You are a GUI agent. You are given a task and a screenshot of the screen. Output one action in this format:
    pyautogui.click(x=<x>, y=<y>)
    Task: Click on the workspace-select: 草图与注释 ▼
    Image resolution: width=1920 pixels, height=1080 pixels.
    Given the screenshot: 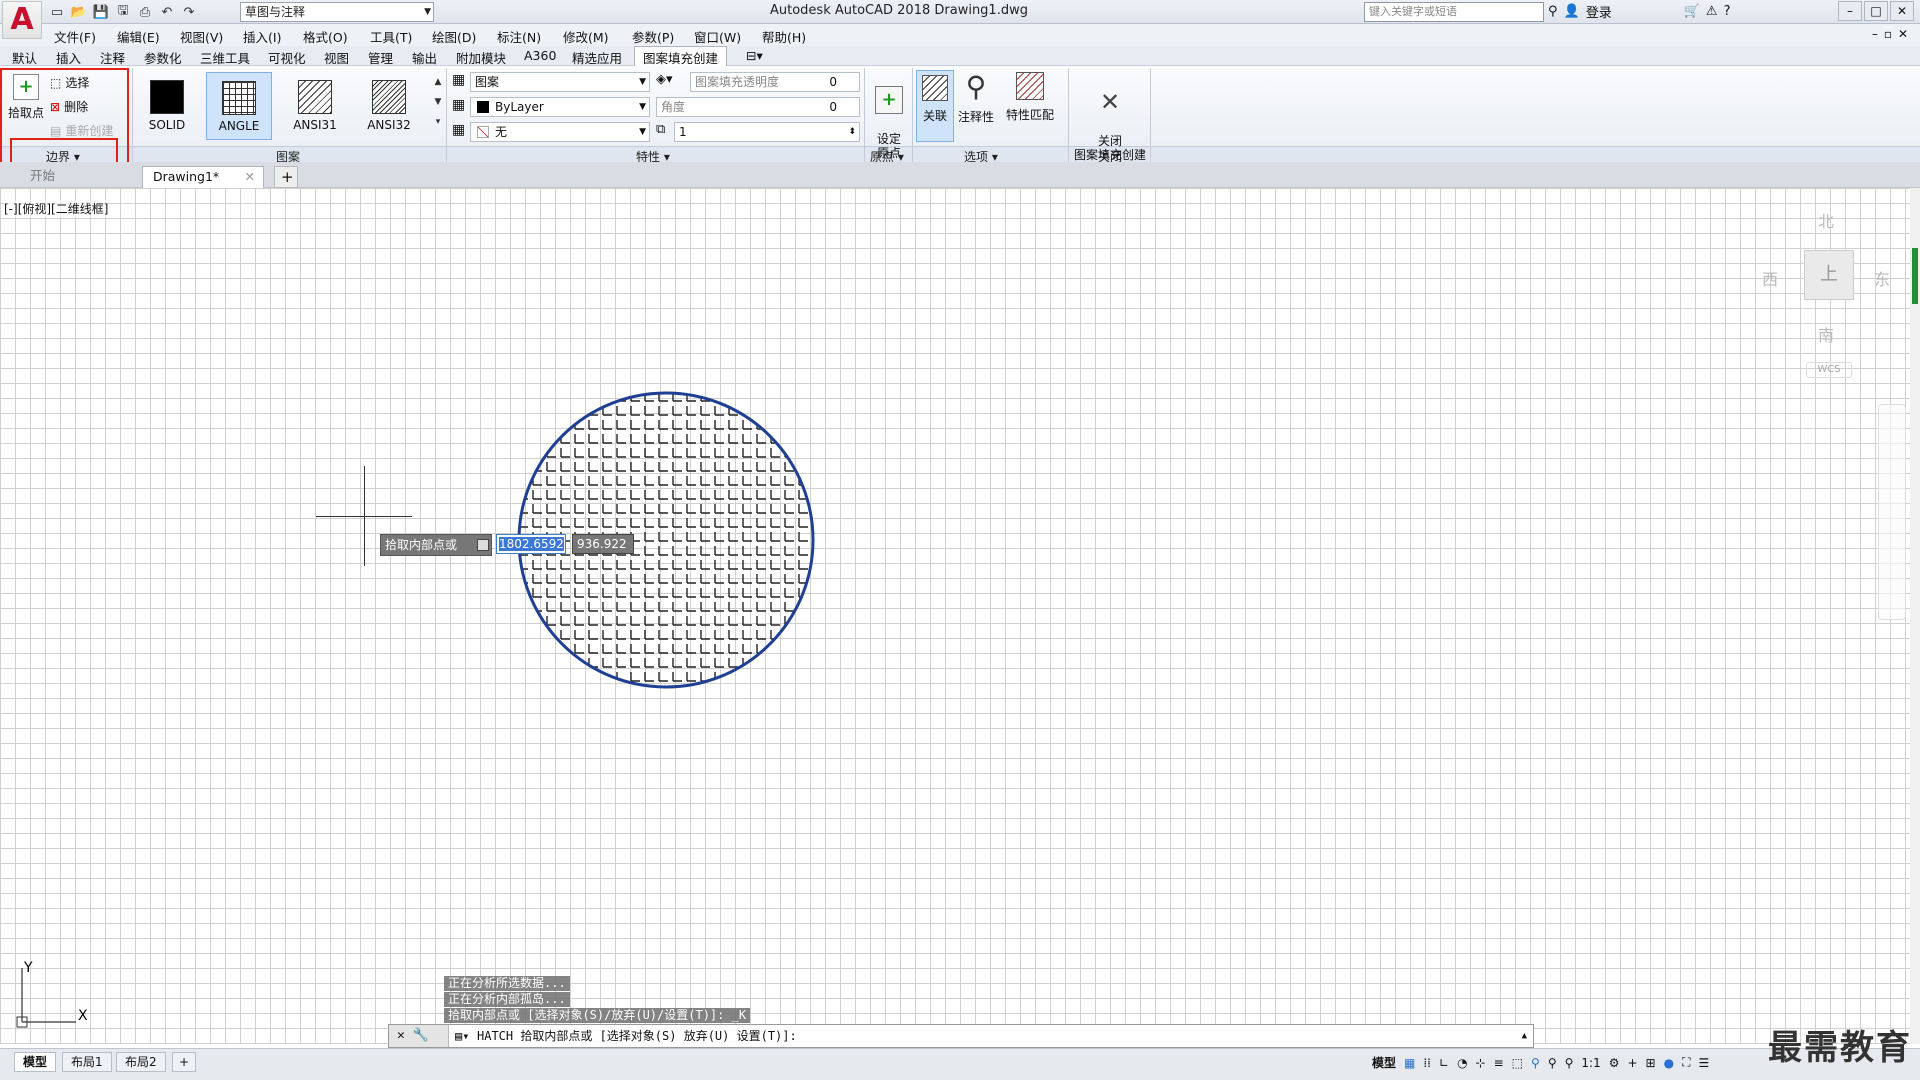 What is the action you would take?
    pyautogui.click(x=337, y=12)
    